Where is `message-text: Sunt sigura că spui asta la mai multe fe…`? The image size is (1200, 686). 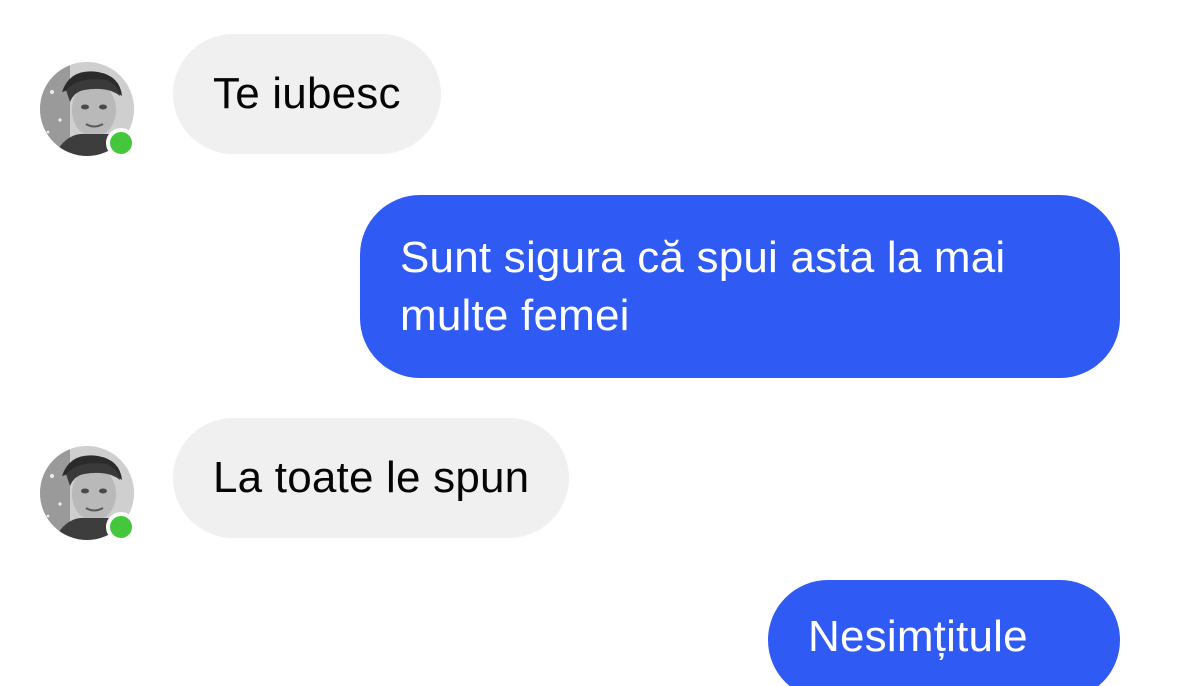
message-text: Sunt sigura că spui asta la mai multe fe… is located at coordinates (703, 286).